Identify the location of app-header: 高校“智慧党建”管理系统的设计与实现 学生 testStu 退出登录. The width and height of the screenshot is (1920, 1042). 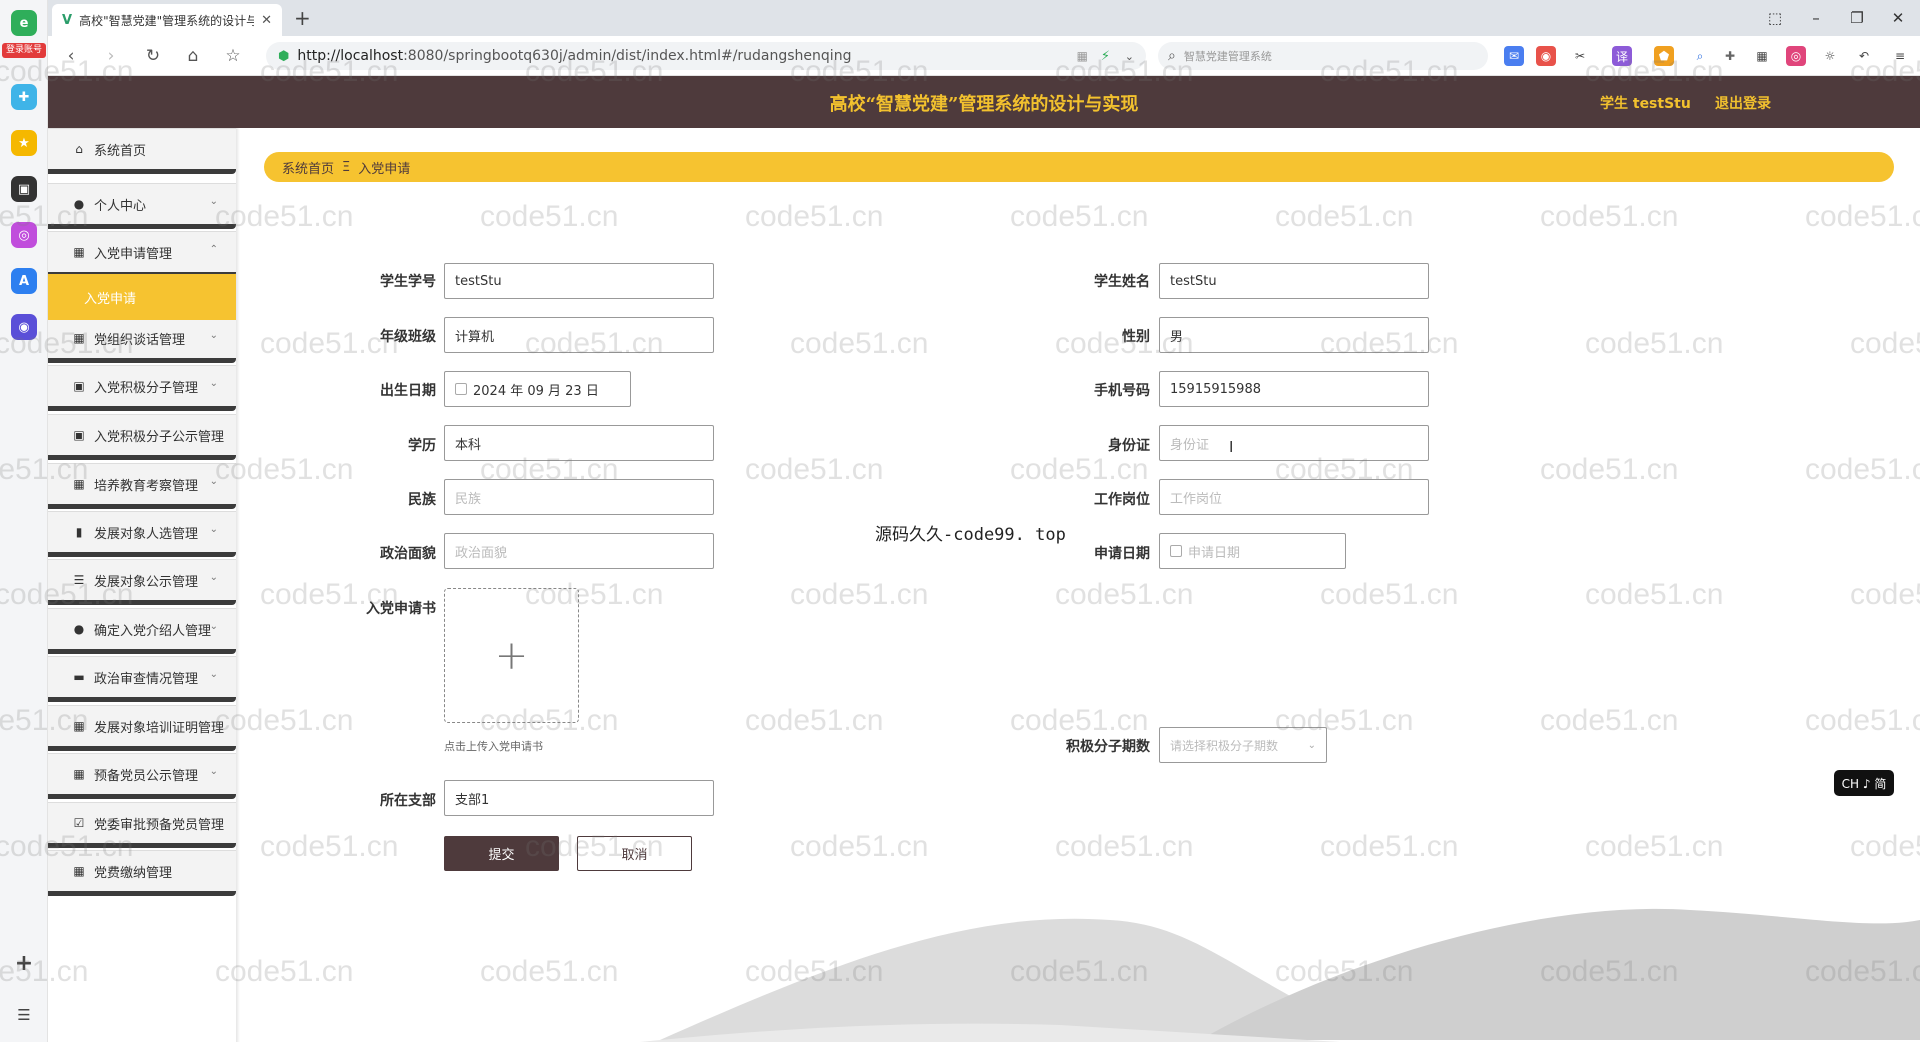
(984, 102).